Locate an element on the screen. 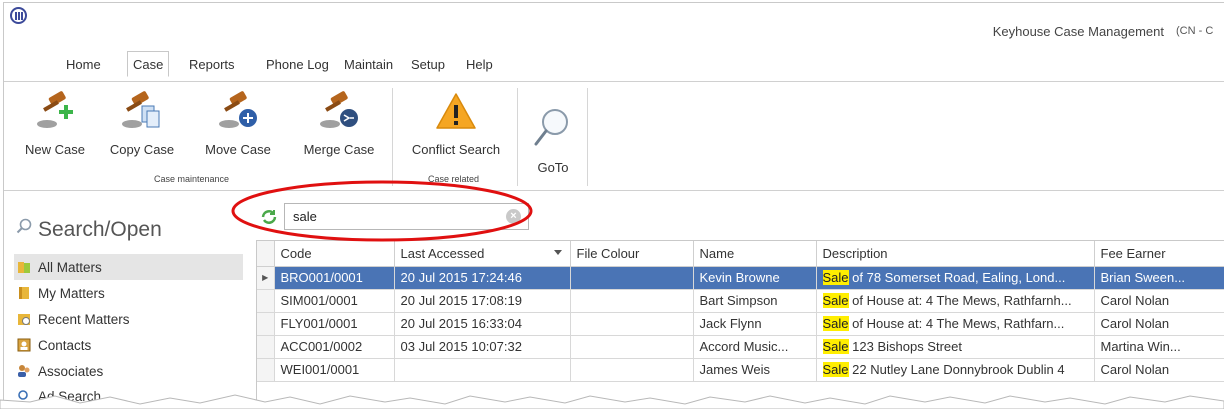 This screenshot has height=409, width=1224. conflict-search-button: Conflict Search is located at coordinates (456, 123).